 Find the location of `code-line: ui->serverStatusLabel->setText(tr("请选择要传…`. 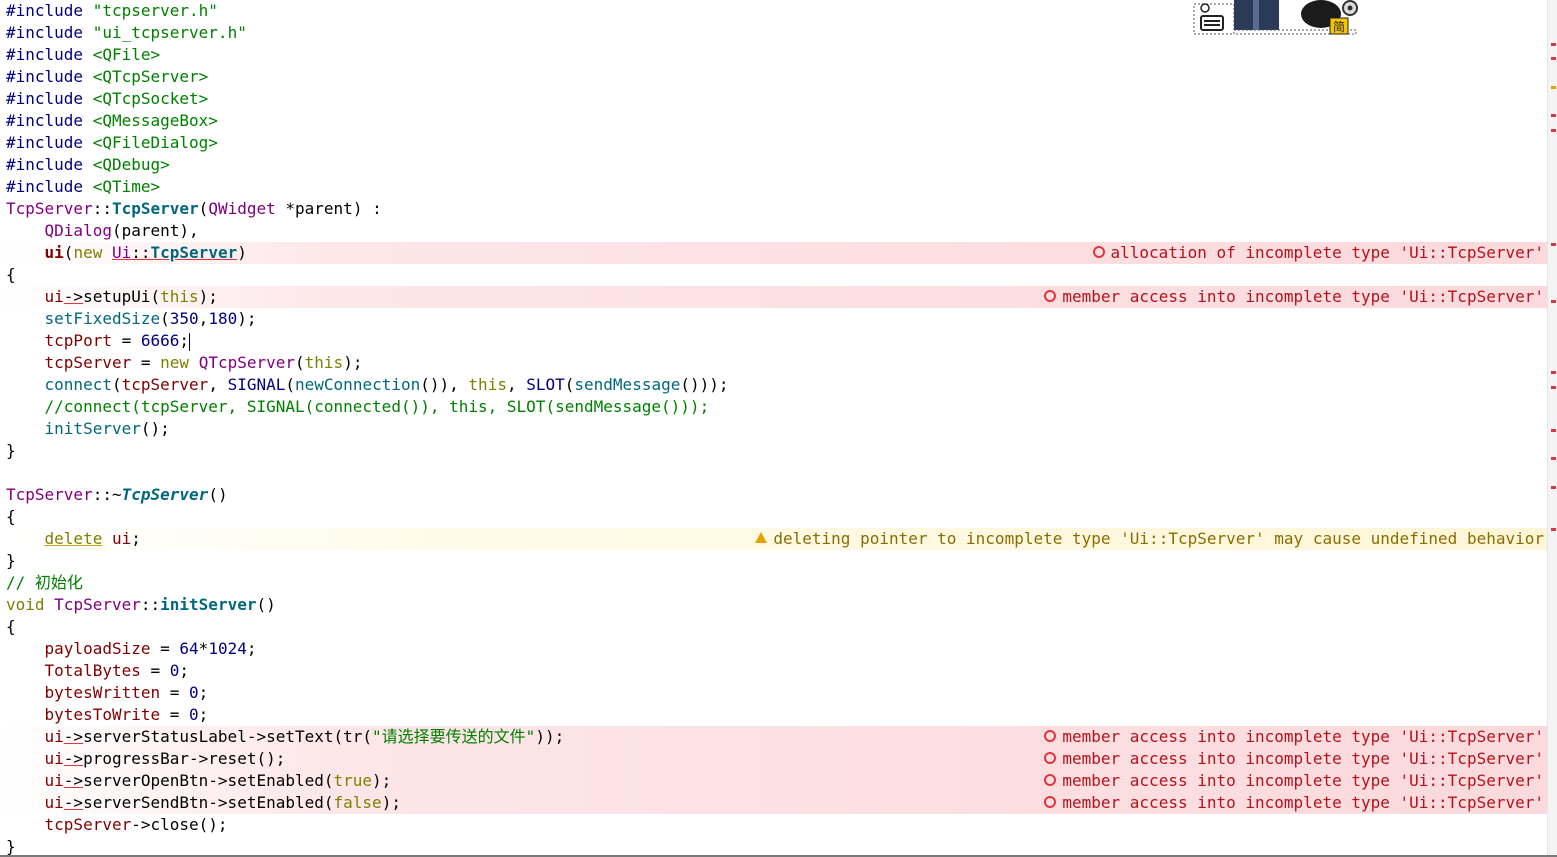

code-line: ui->serverStatusLabel->setText(tr("请选择要传… is located at coordinates (774, 737).